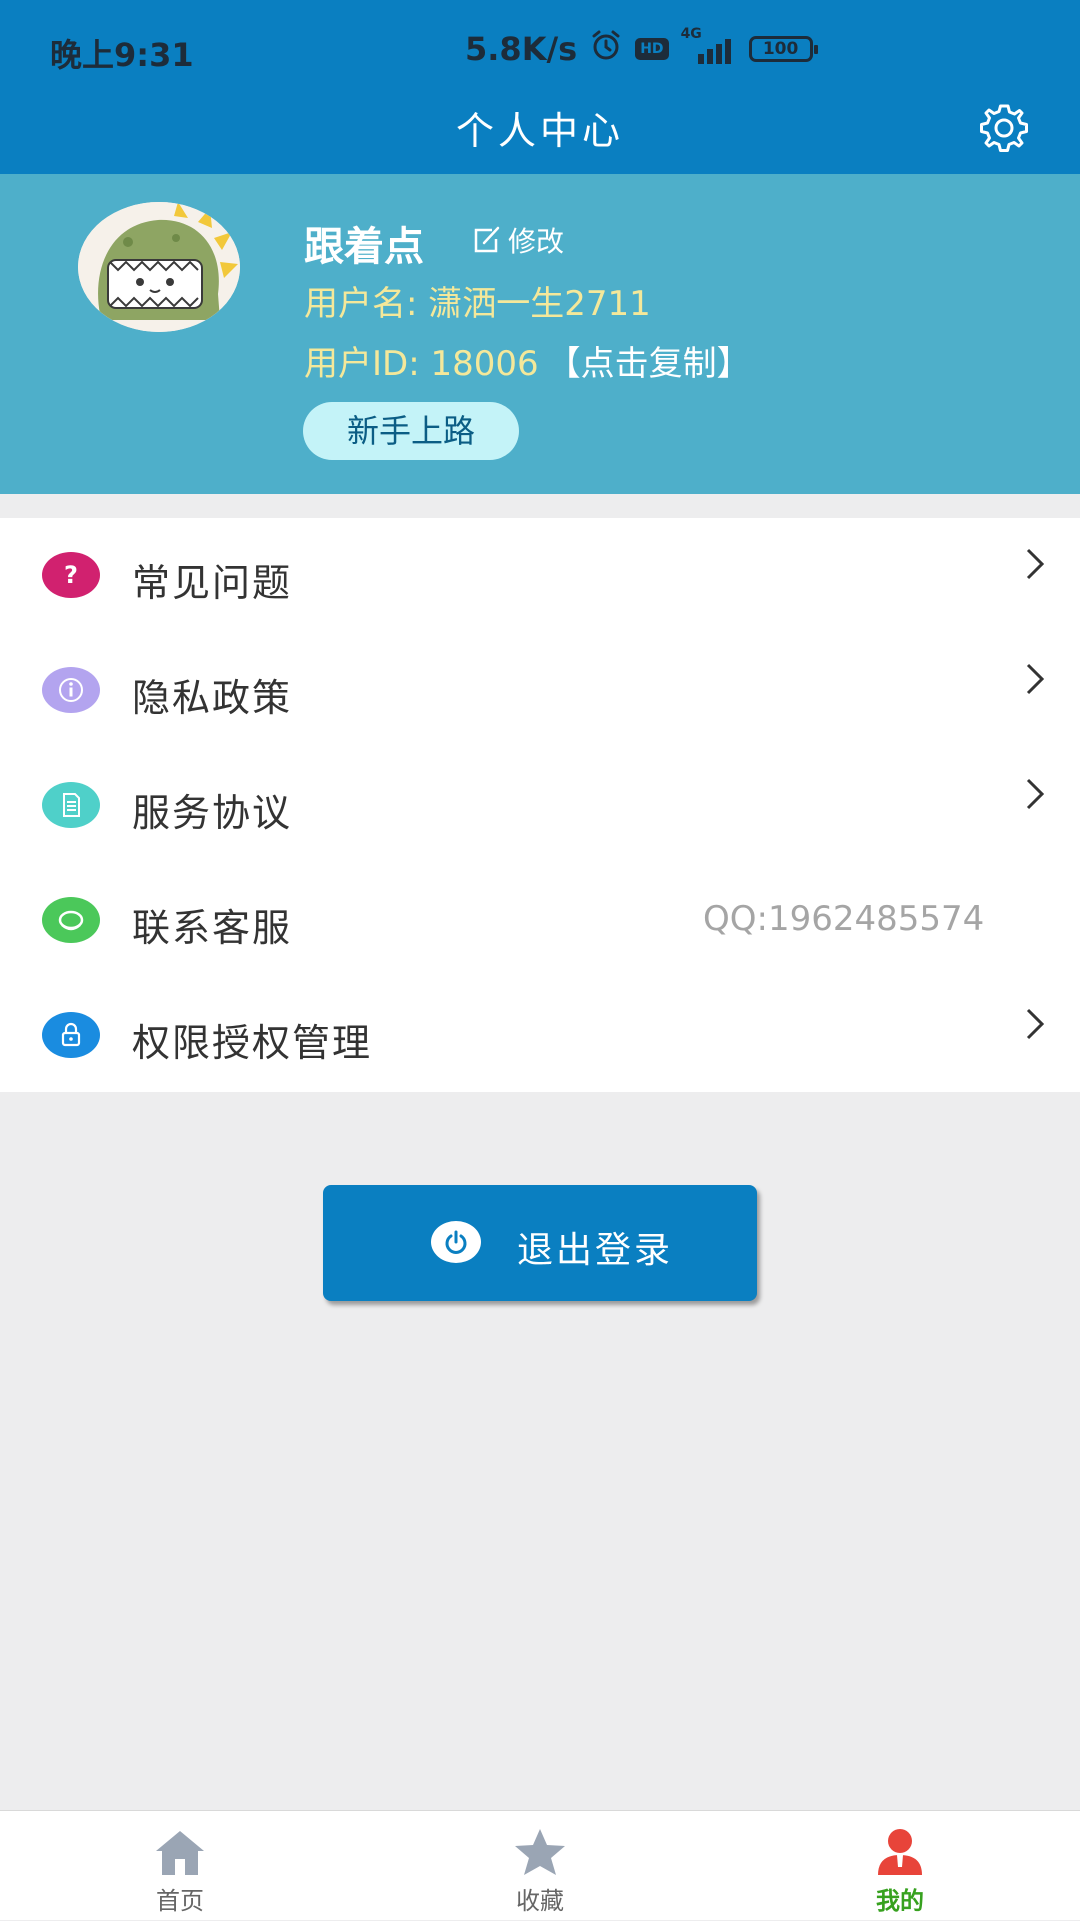 Image resolution: width=1080 pixels, height=1921 pixels. What do you see at coordinates (595, 1250) in the screenshot?
I see `logout-label: 退出登录` at bounding box center [595, 1250].